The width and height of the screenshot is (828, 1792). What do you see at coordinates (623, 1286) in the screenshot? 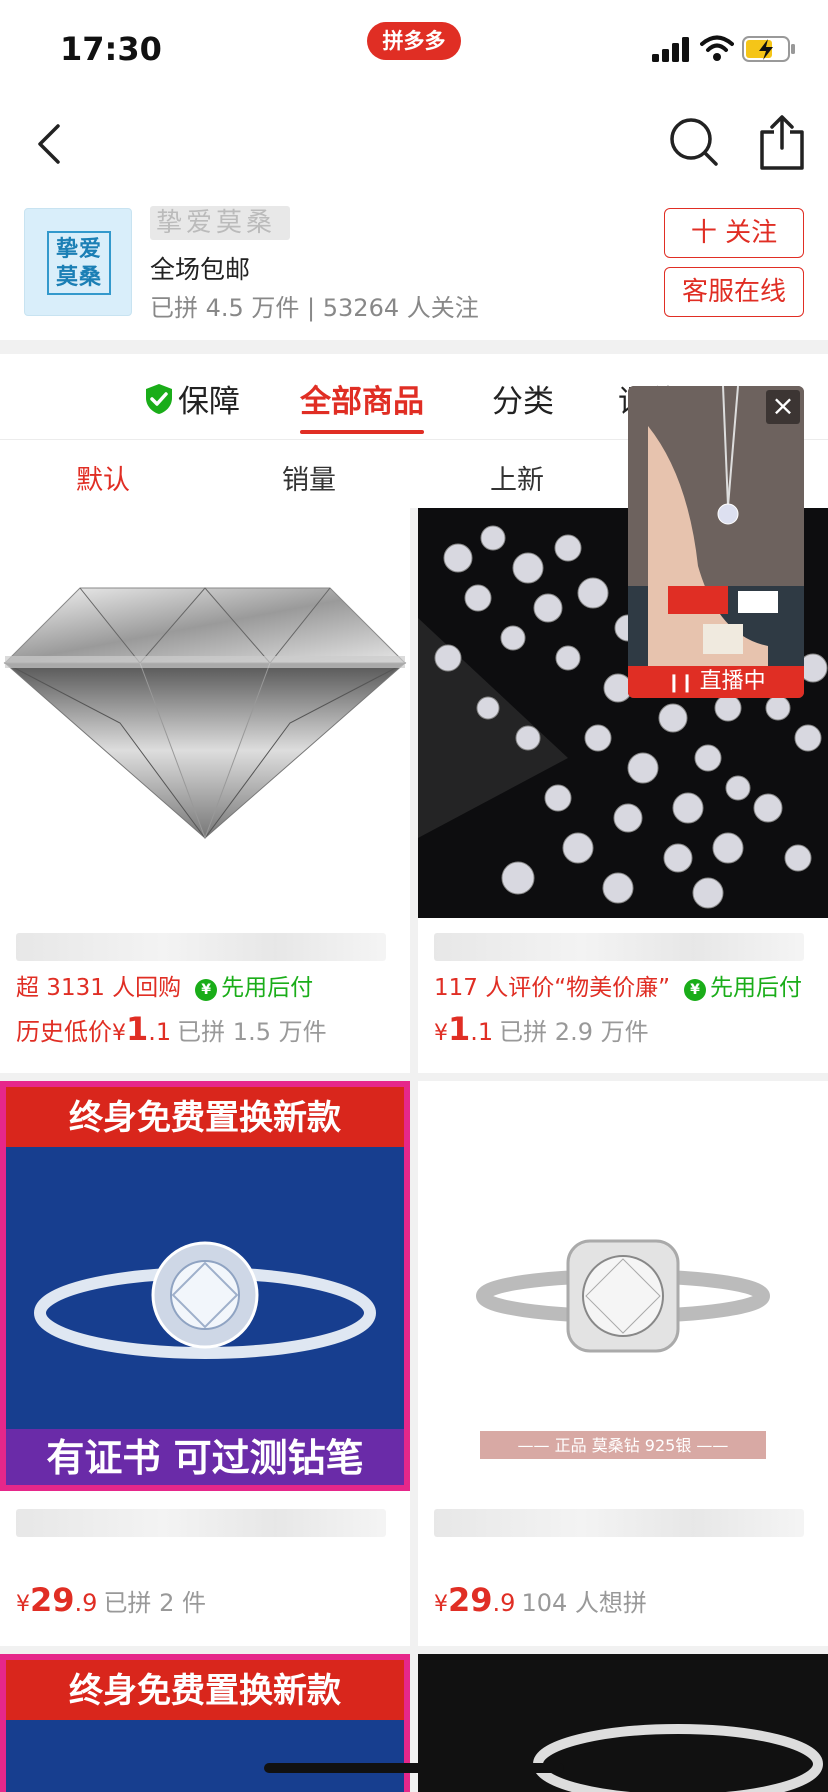
I see `product-image-halo-ring: —— 正品 莫桑钻 925银 ——` at bounding box center [623, 1286].